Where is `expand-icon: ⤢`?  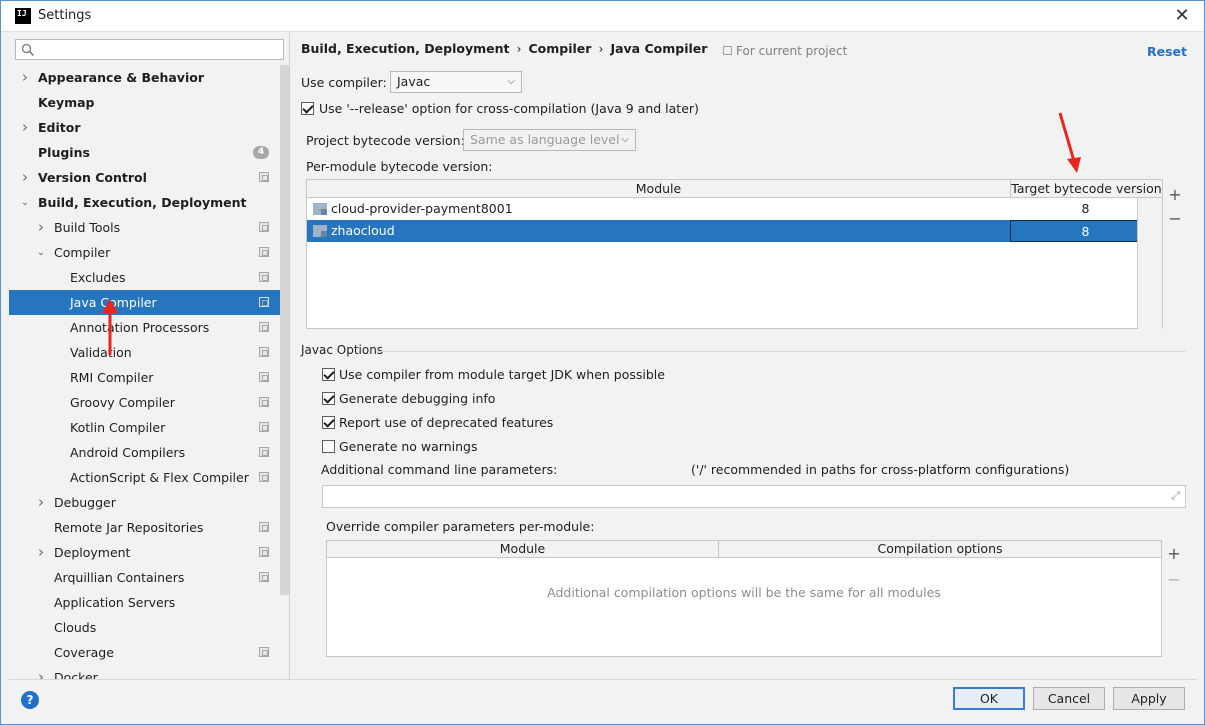 expand-icon: ⤢ is located at coordinates (1175, 496).